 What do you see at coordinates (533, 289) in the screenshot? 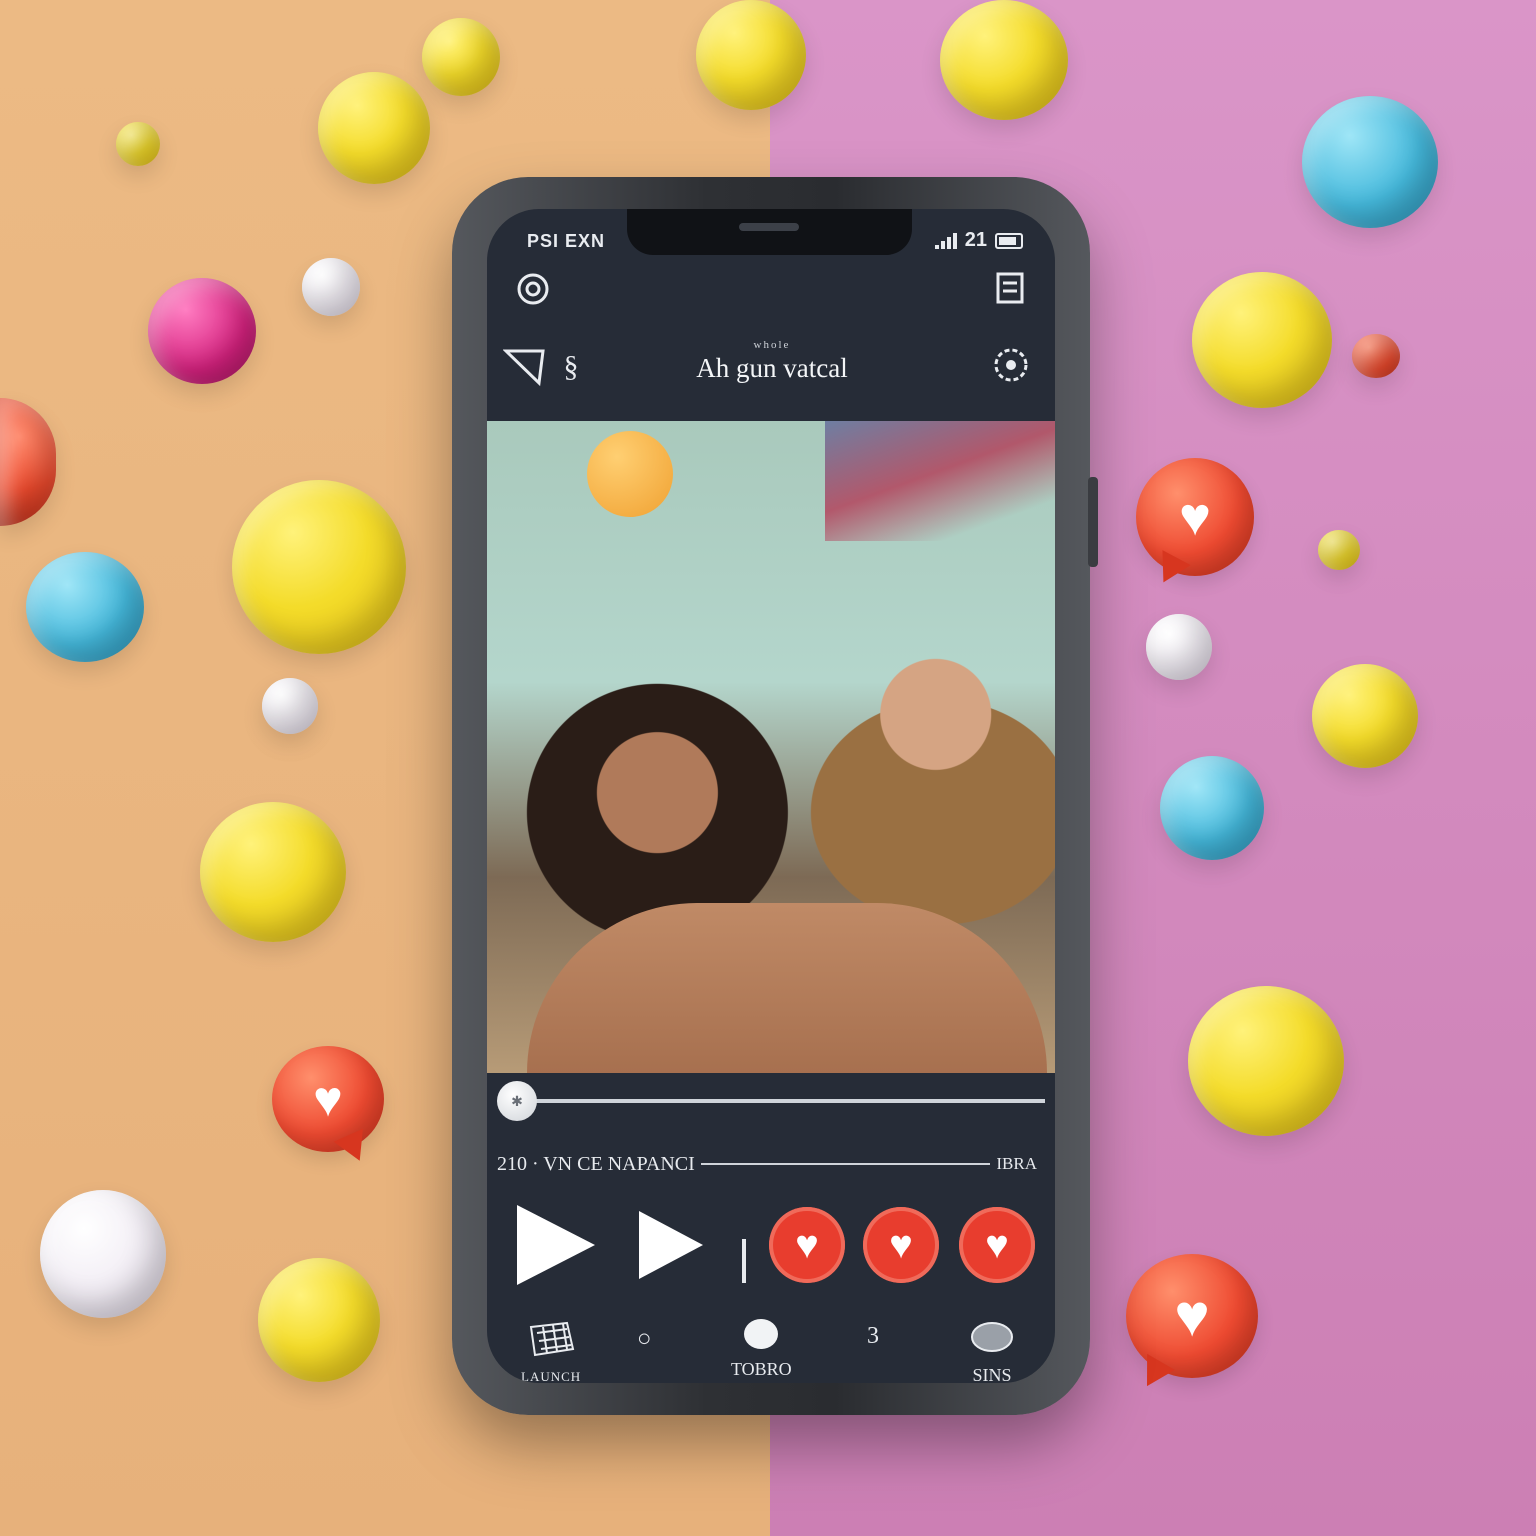
I see `profile-logo-icon` at bounding box center [533, 289].